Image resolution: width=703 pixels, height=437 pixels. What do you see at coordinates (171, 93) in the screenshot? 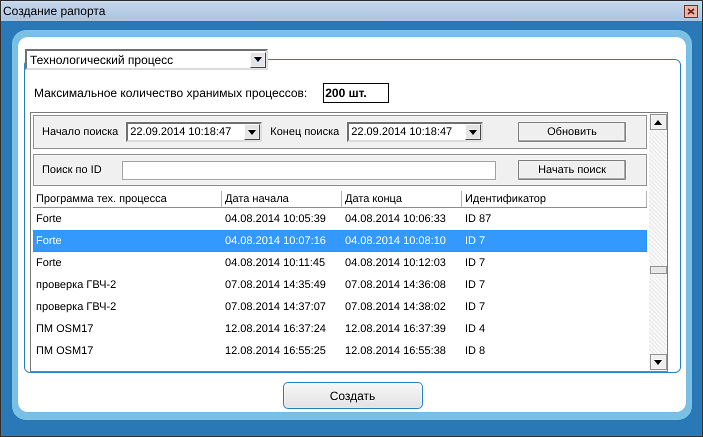
I see `max-processes-label: Максимальное количество хранимых процессов:` at bounding box center [171, 93].